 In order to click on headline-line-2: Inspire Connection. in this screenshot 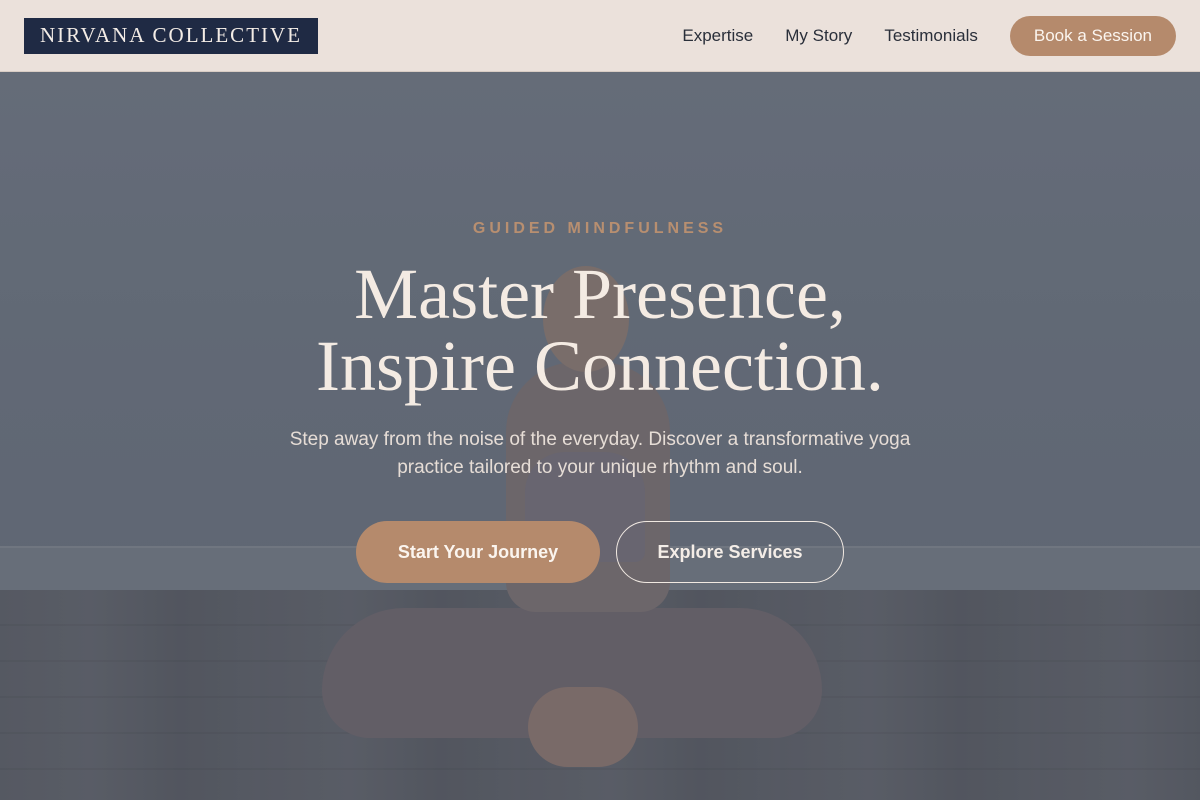, I will do `click(600, 366)`.